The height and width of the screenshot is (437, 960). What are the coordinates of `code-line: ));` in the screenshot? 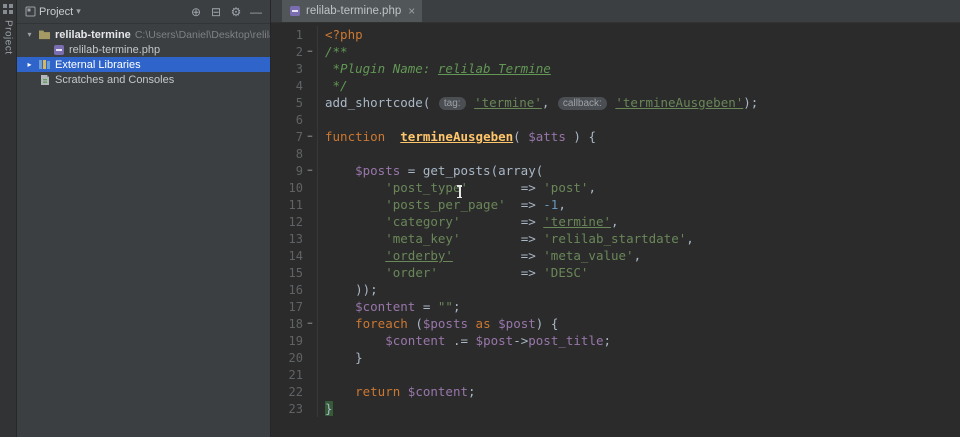 It's located at (642, 289).